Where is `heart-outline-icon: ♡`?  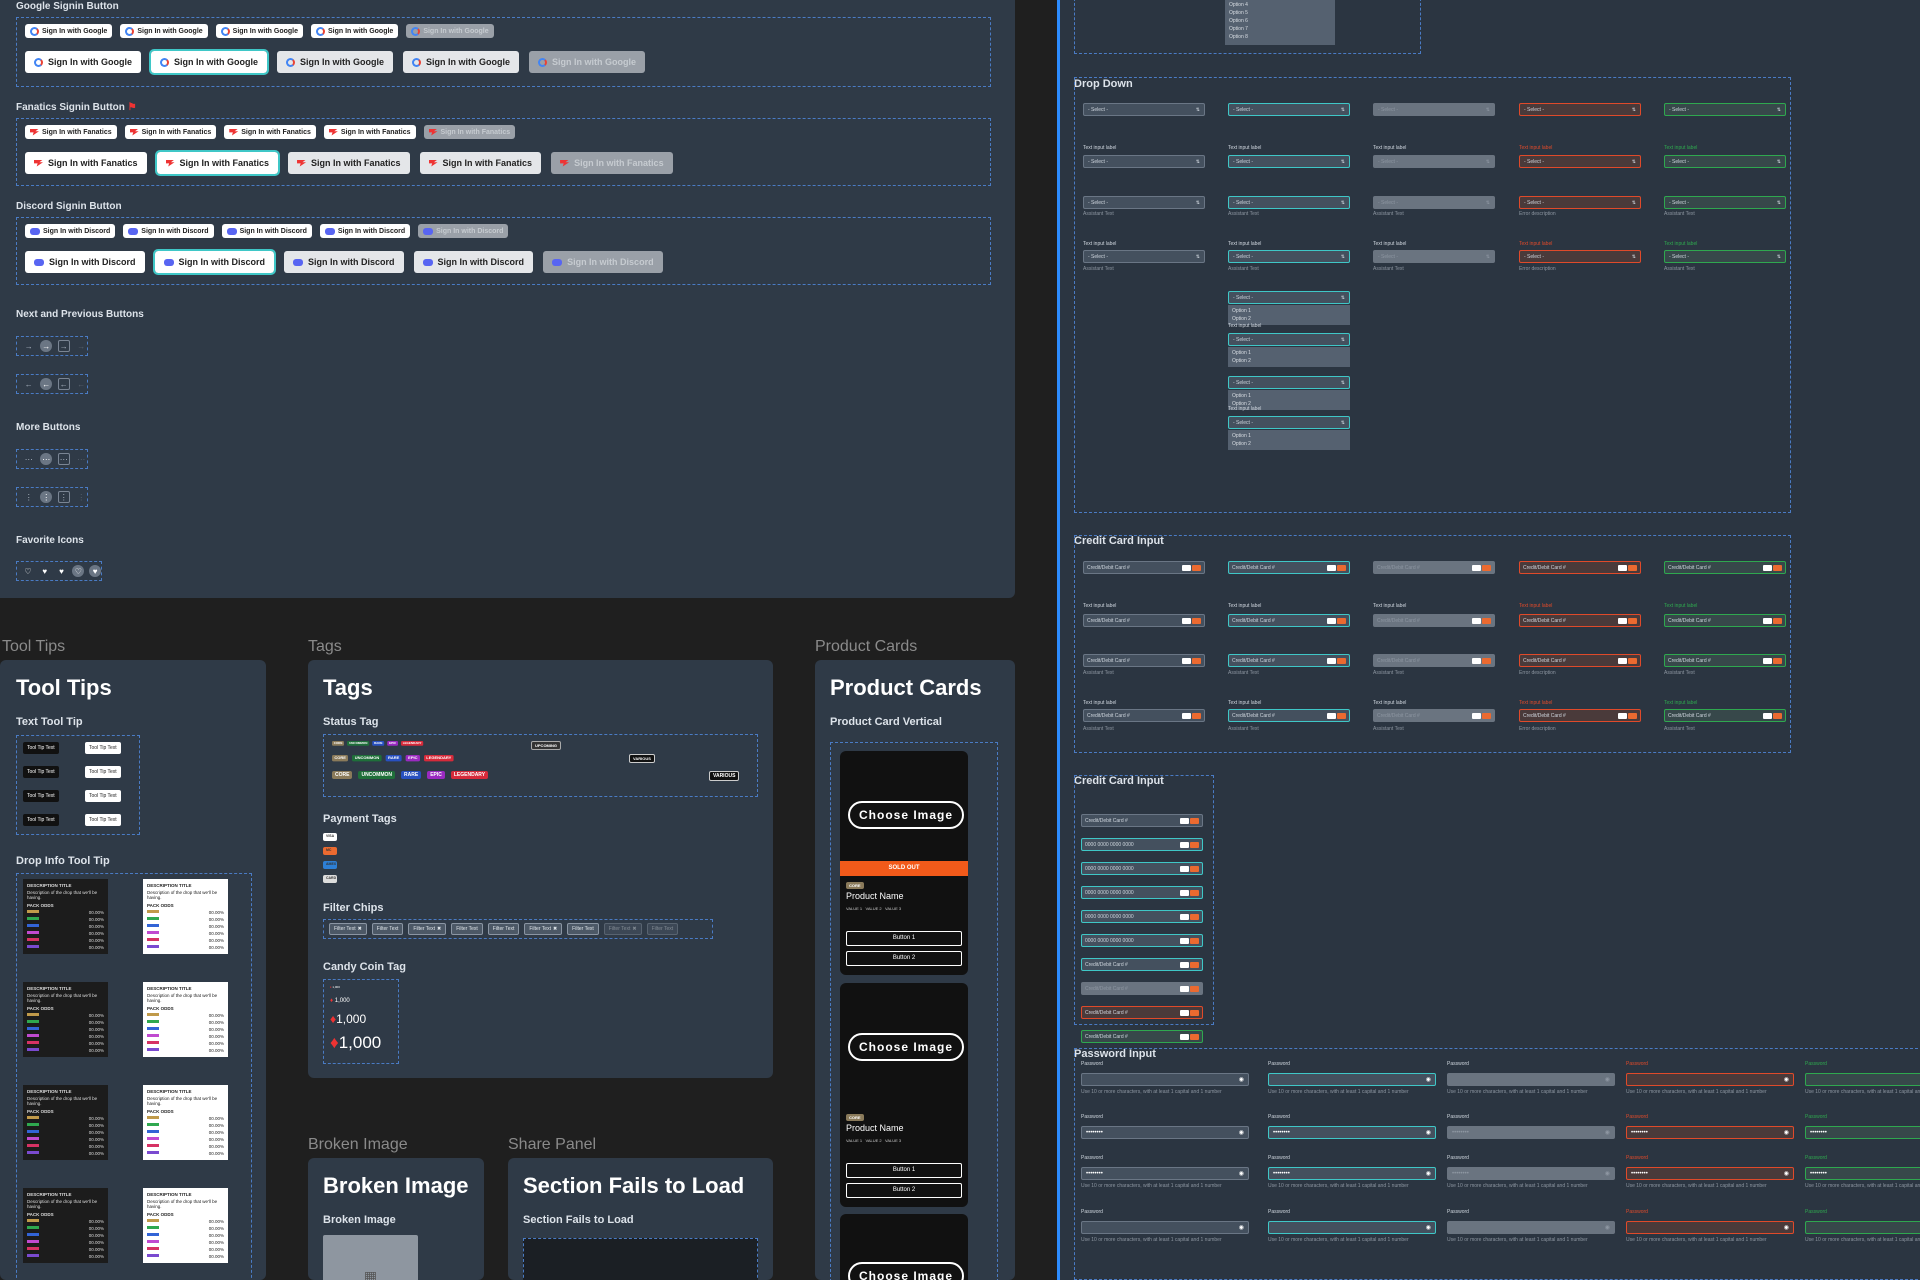 heart-outline-icon: ♡ is located at coordinates (28, 571).